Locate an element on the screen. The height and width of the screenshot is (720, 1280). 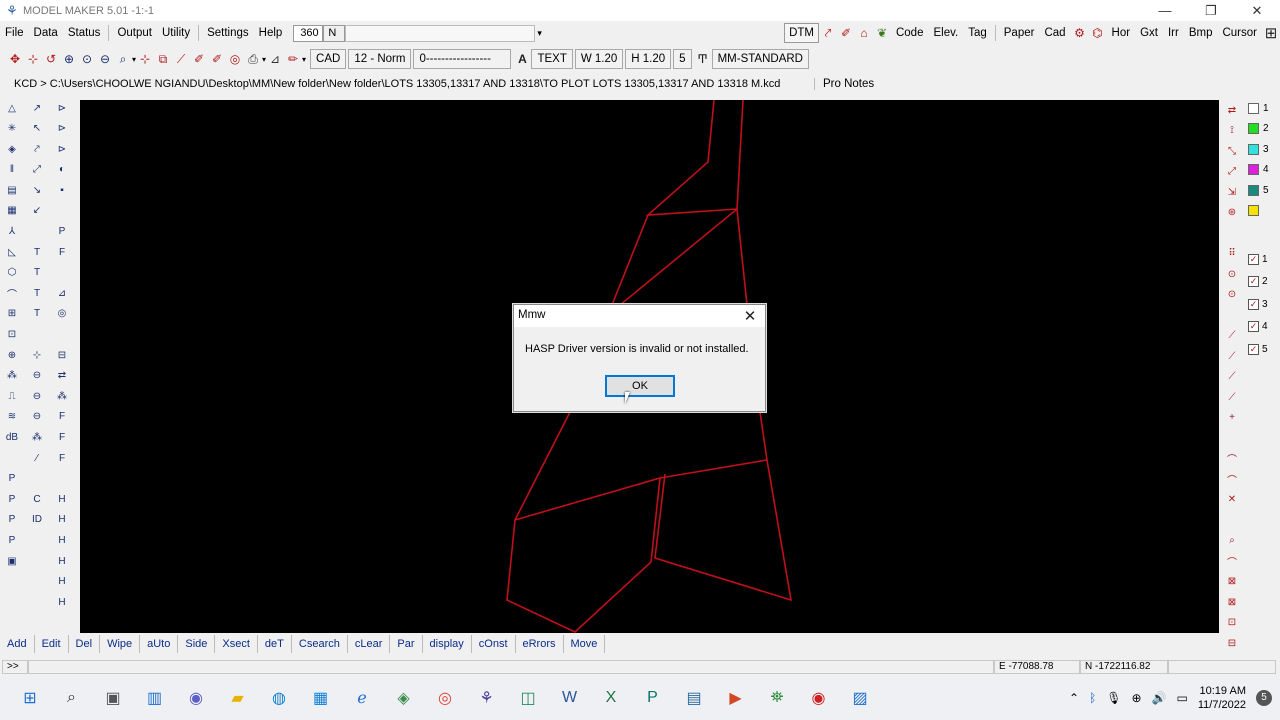
right-tool-22: ⌒ is located at coordinates (1232, 561).